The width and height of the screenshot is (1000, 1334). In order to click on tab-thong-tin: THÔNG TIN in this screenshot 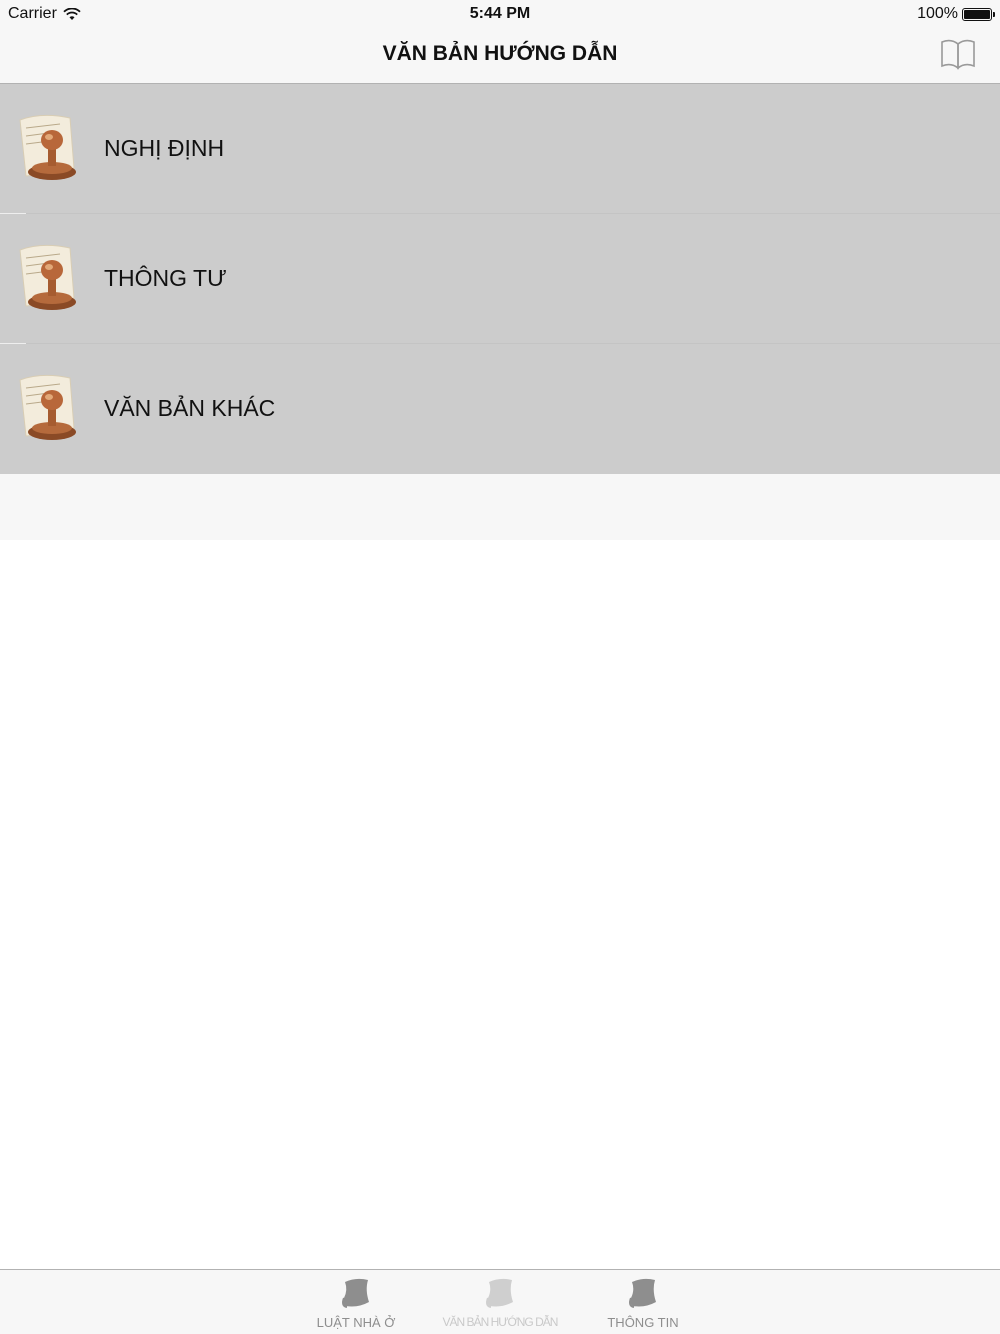, I will do `click(643, 1302)`.